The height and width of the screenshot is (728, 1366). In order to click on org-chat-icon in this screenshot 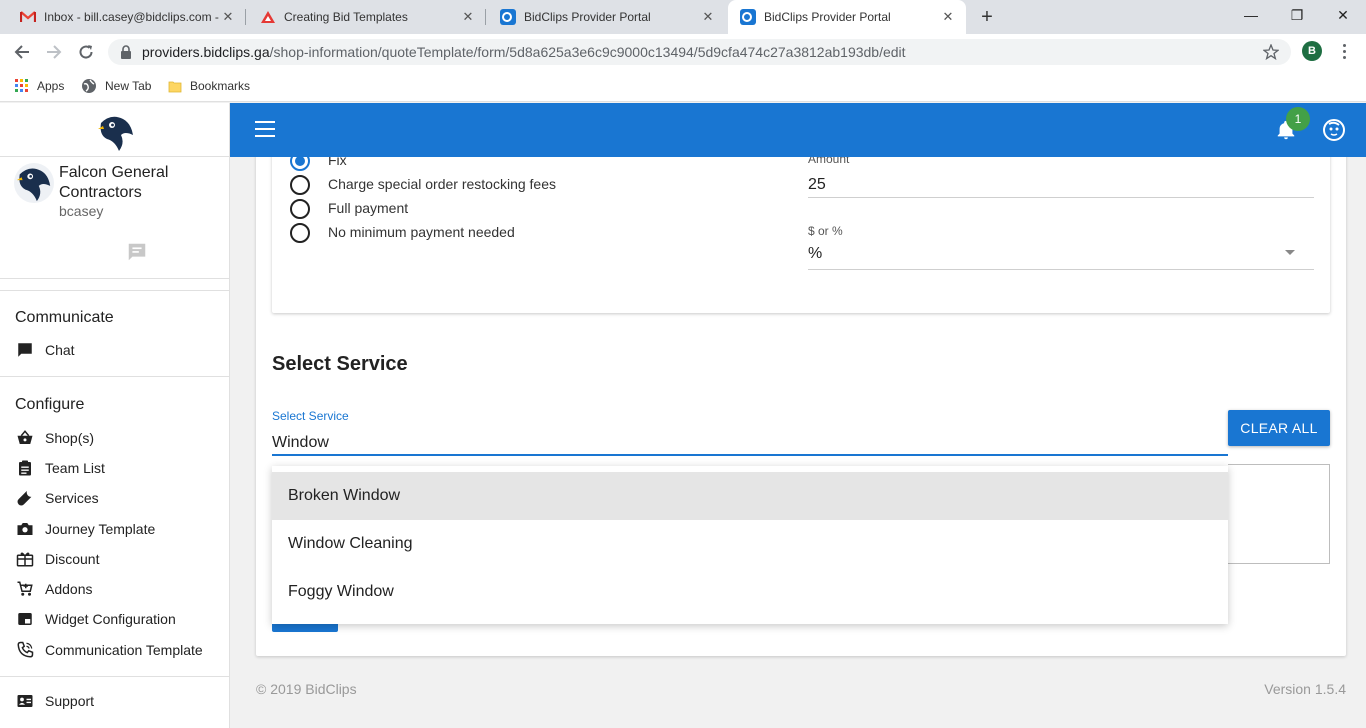, I will do `click(137, 252)`.